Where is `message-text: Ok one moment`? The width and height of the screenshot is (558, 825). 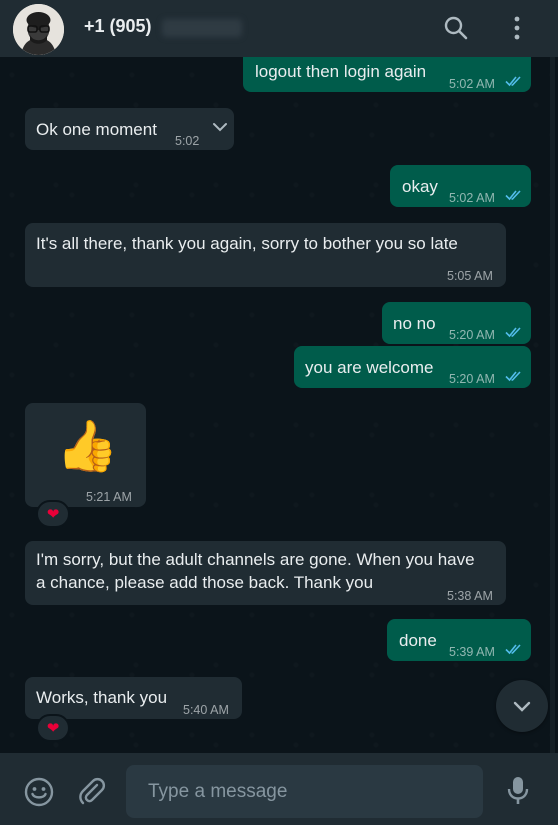
message-text: Ok one moment is located at coordinates (96, 129).